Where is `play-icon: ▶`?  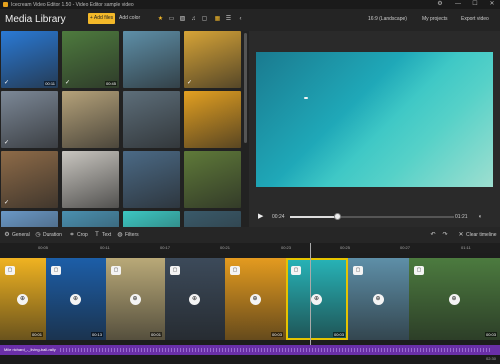 play-icon: ▶ is located at coordinates (260, 217).